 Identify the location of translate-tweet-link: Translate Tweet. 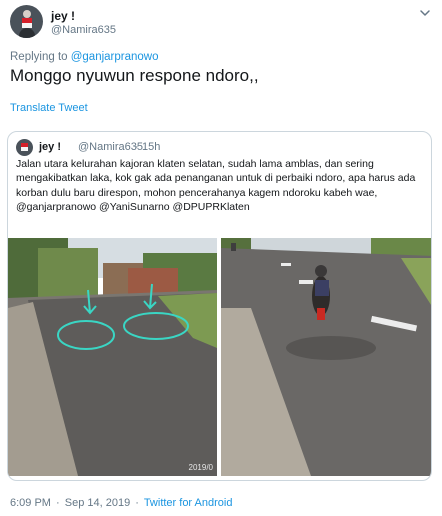
(49, 108).